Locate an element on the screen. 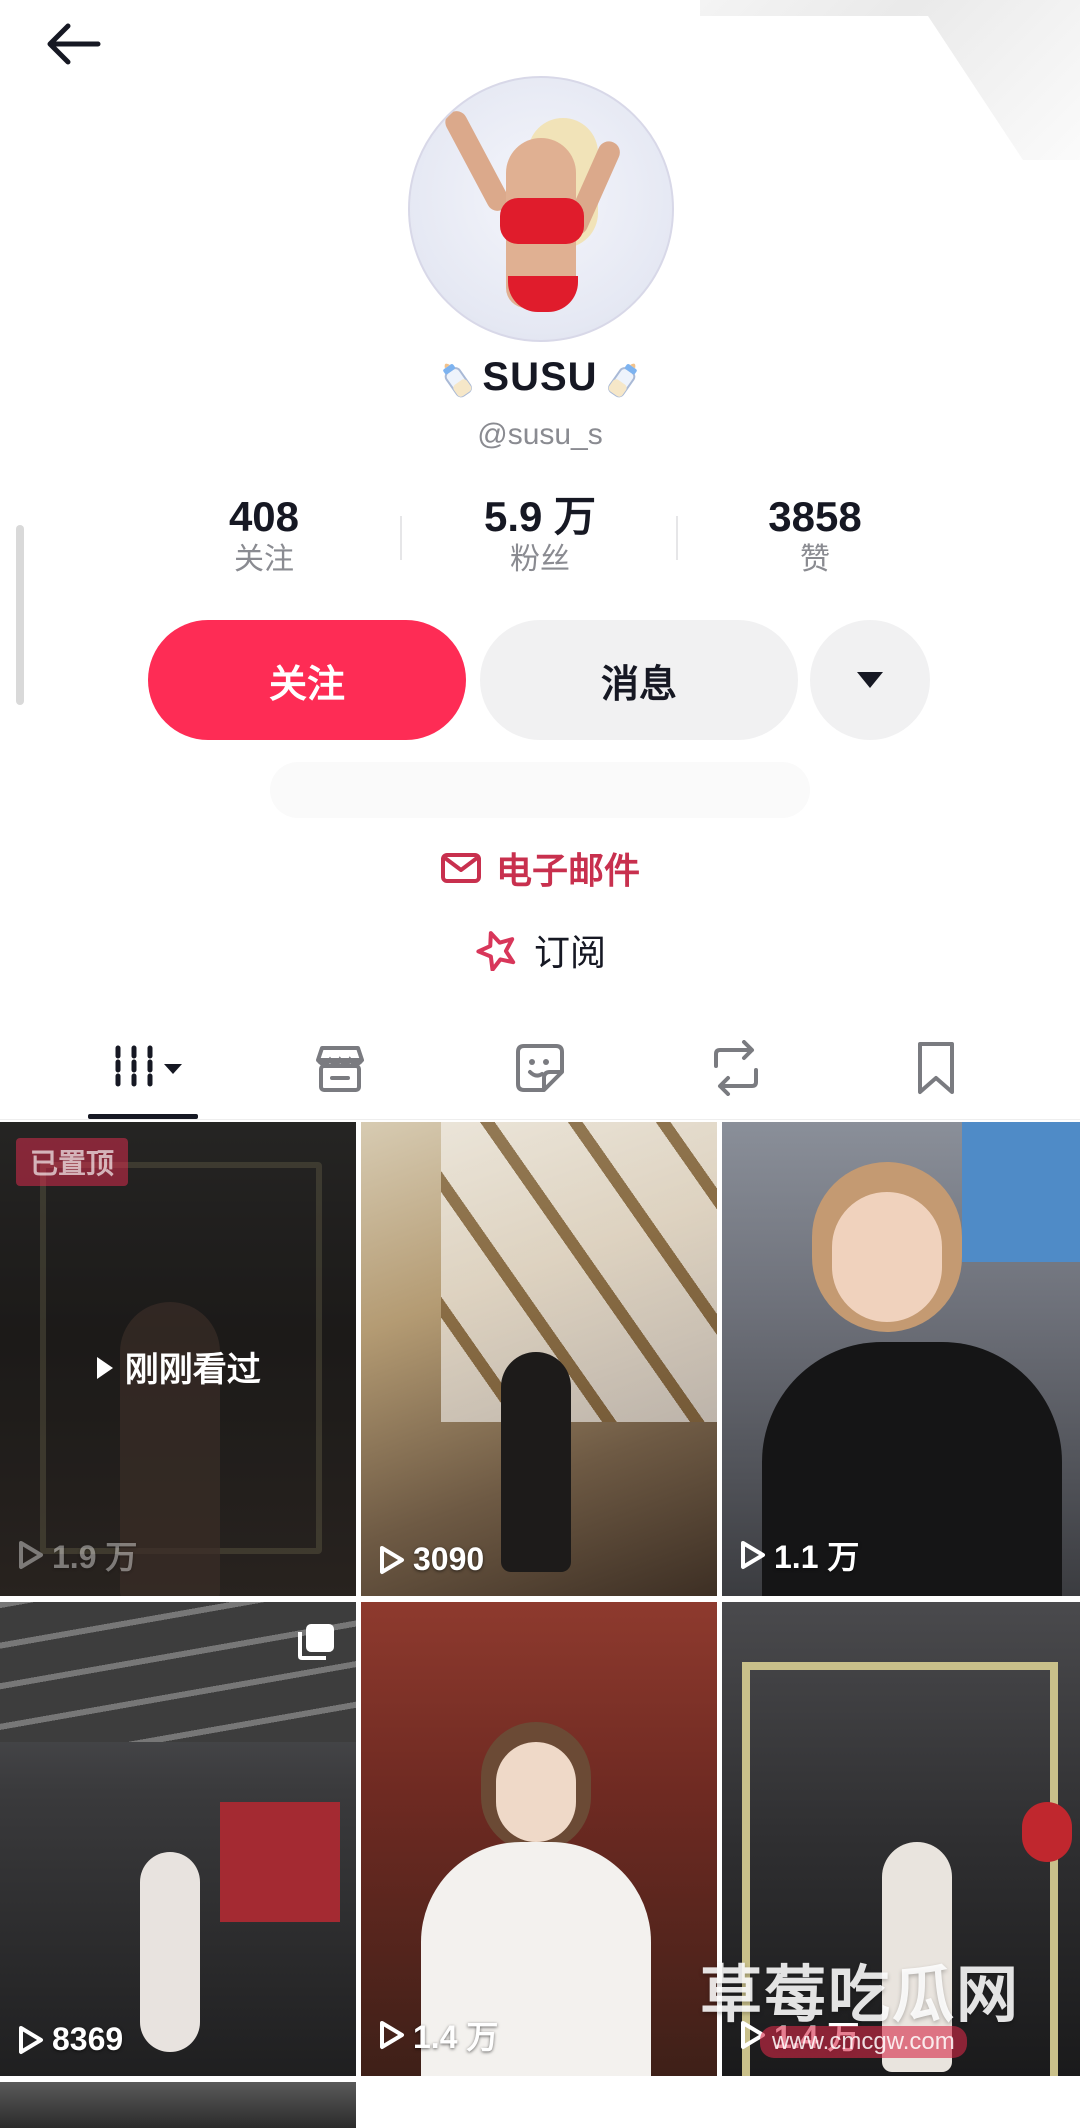 The width and height of the screenshot is (1080, 2128). grid-videos-icon is located at coordinates (148, 1068).